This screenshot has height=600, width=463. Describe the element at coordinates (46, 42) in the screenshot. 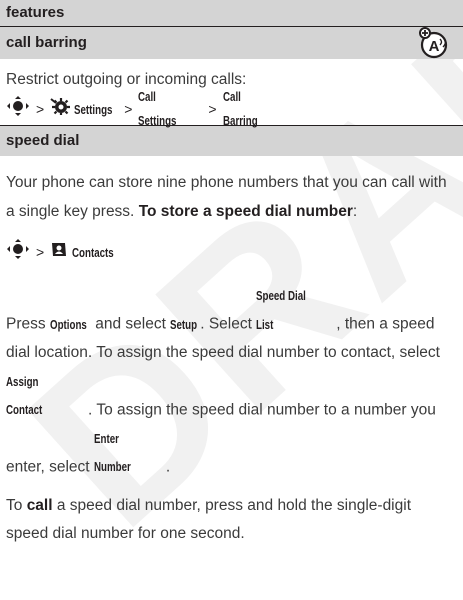

I see `call-barring-title: call barring` at that location.